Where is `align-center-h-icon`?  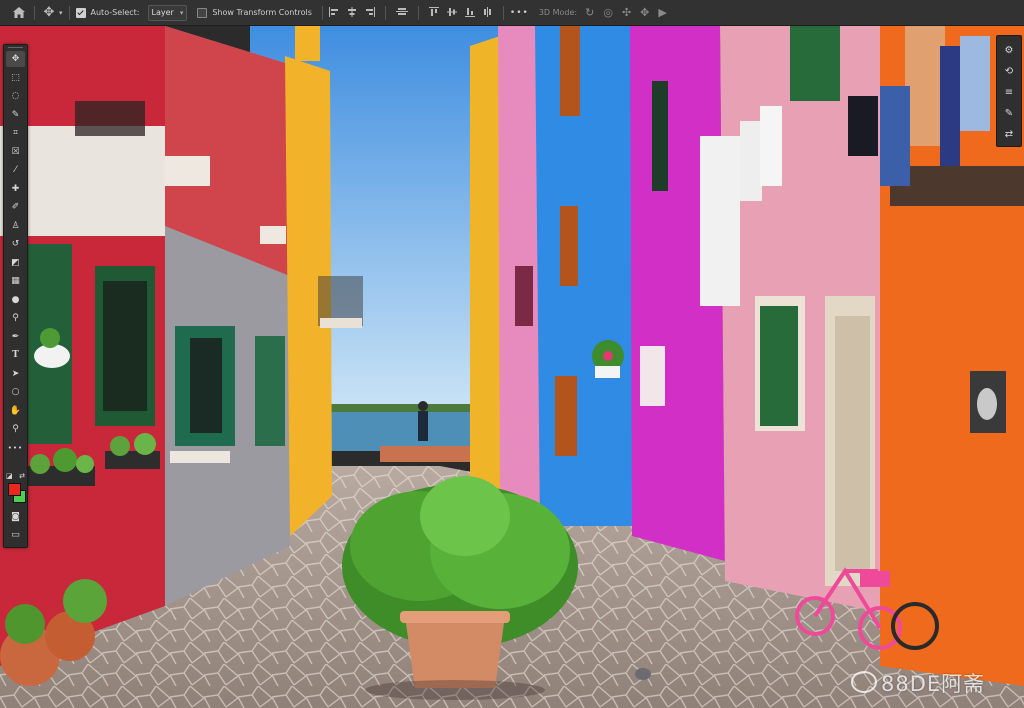
align-center-h-icon is located at coordinates (352, 12).